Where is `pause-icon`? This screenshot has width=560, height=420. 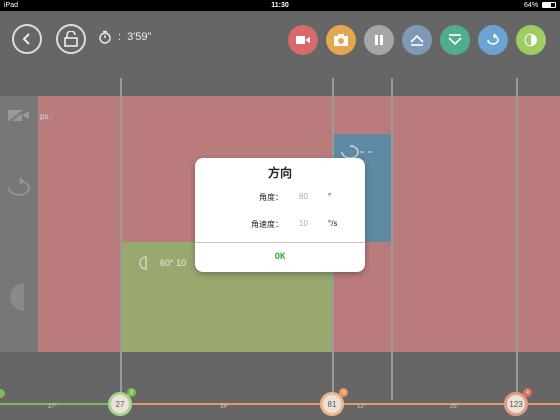 pause-icon is located at coordinates (379, 40).